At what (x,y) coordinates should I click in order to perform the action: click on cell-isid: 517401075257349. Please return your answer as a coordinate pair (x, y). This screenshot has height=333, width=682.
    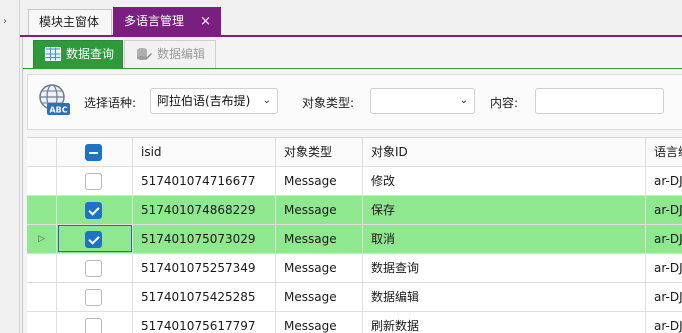
    Looking at the image, I should click on (204, 268).